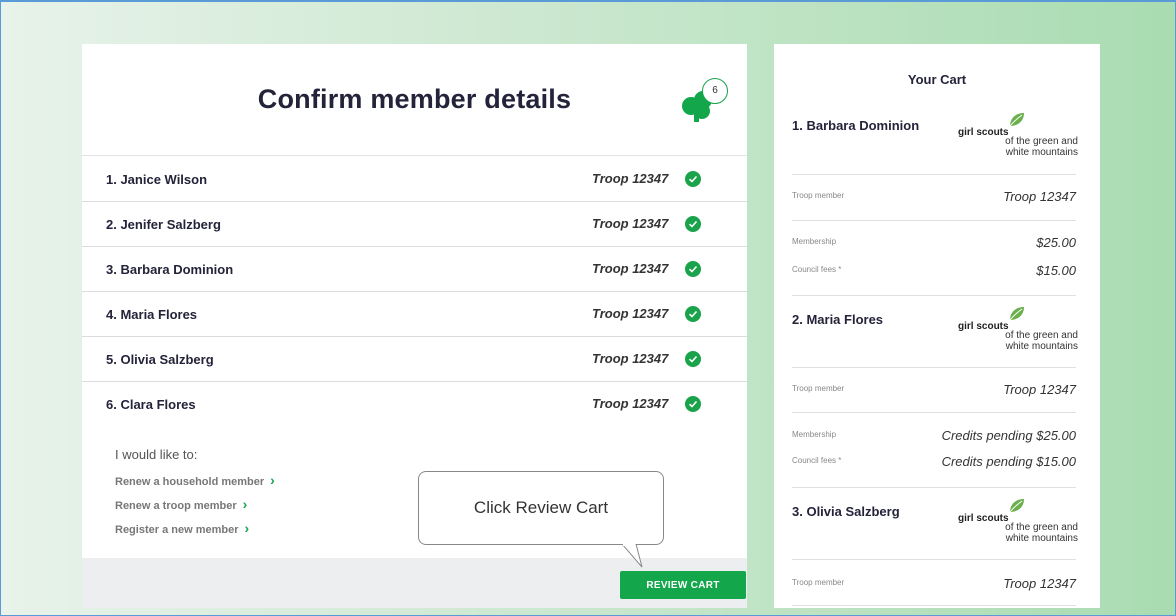 The width and height of the screenshot is (1176, 616). I want to click on options-label: I would like to:, so click(156, 454).